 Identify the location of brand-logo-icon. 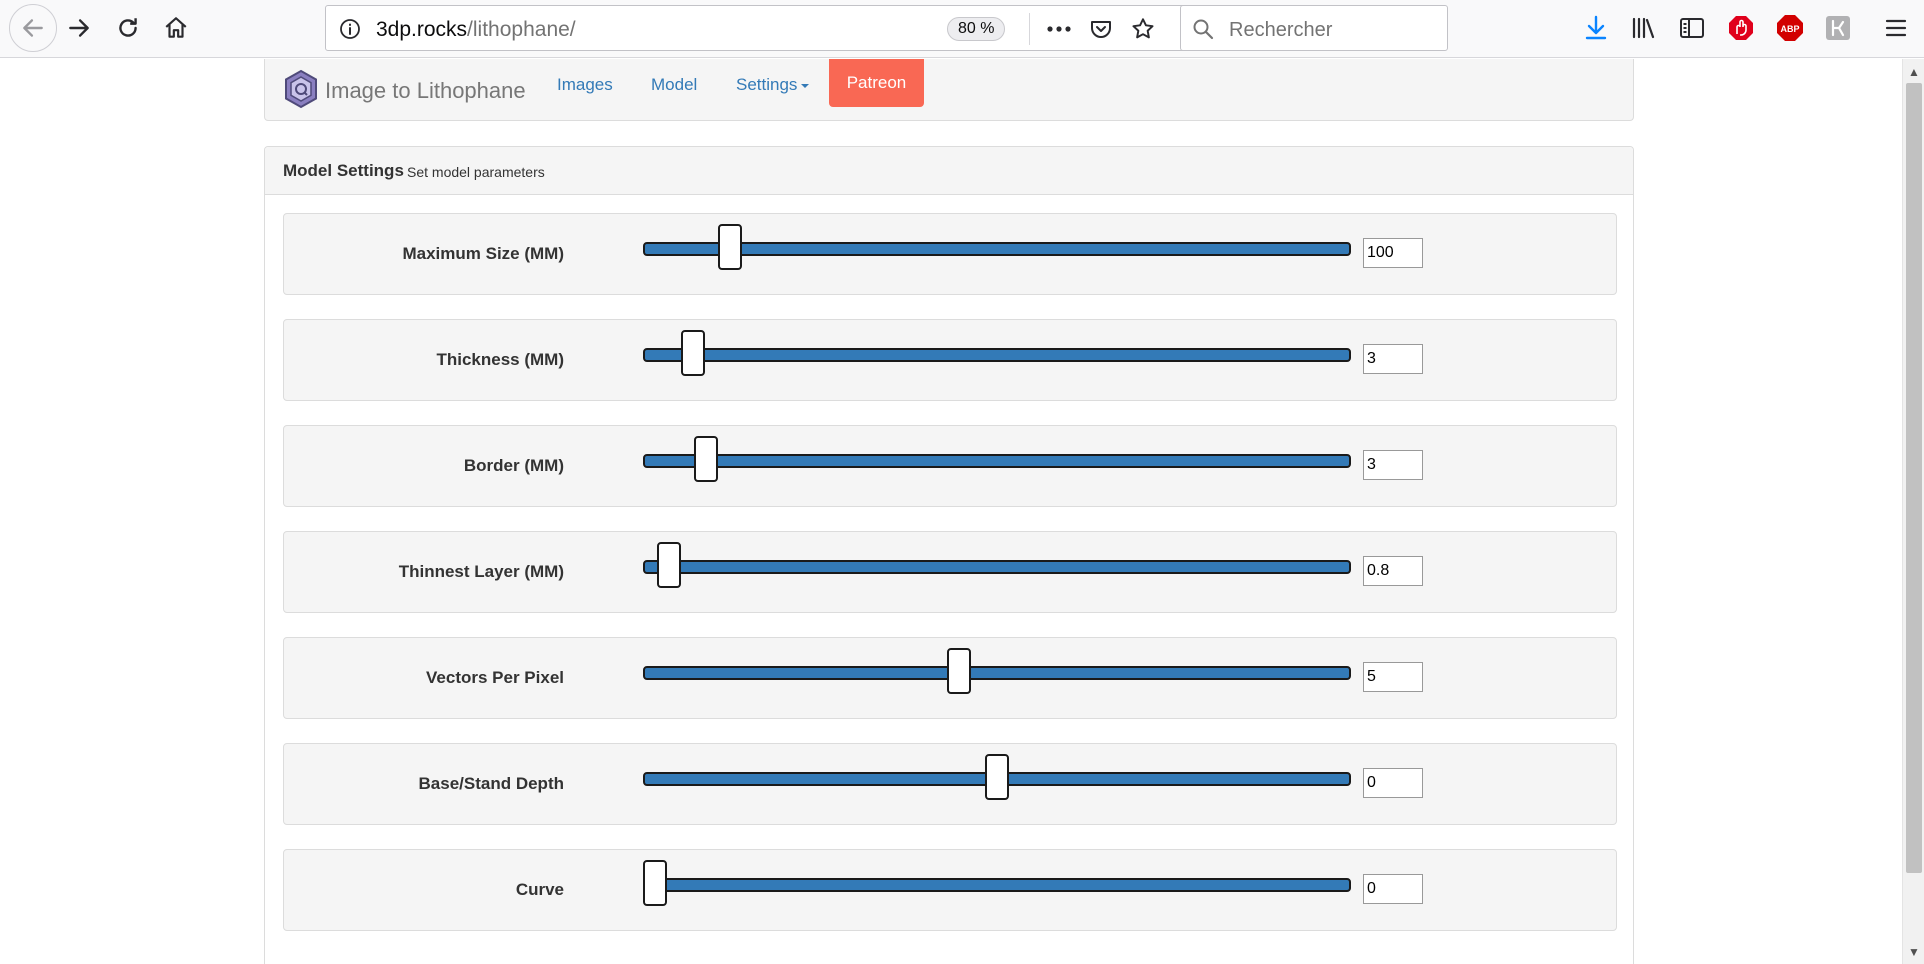
(301, 89).